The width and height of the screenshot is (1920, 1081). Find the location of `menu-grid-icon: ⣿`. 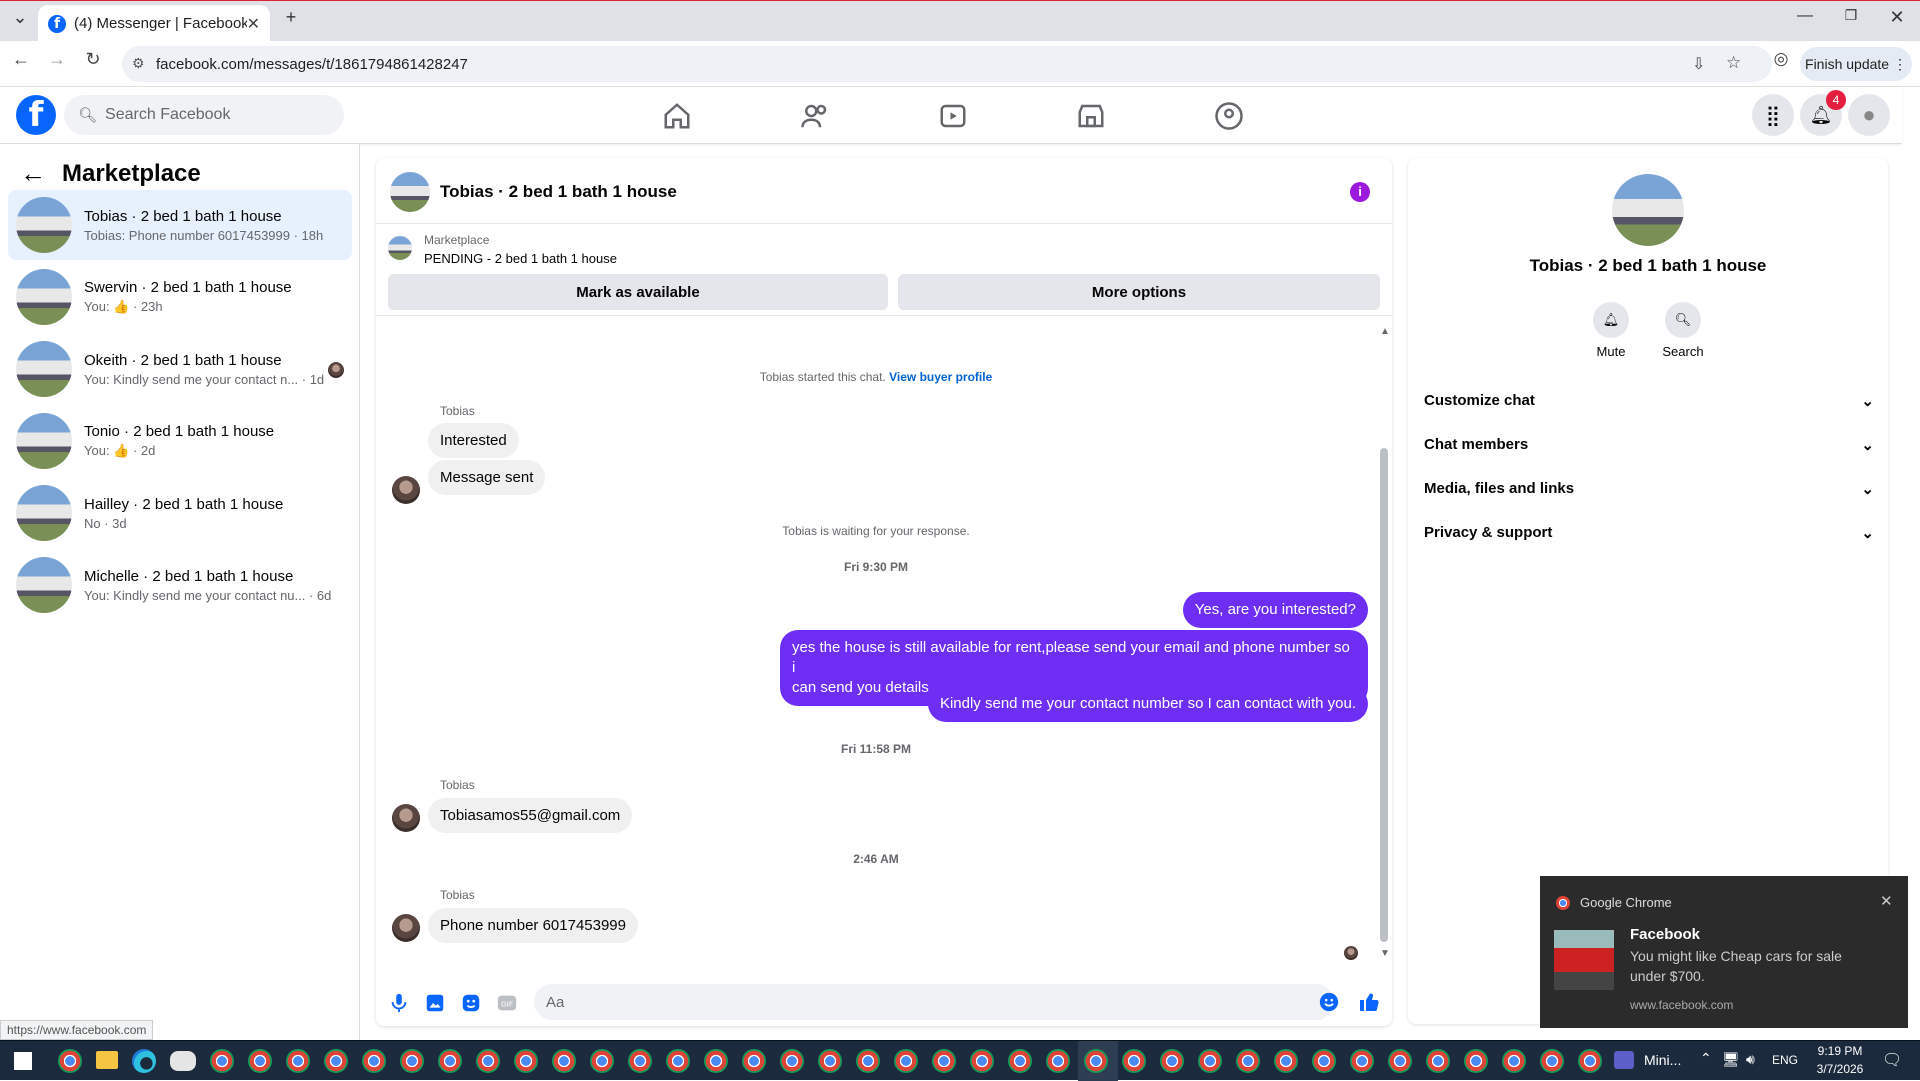

menu-grid-icon: ⣿ is located at coordinates (1773, 115).